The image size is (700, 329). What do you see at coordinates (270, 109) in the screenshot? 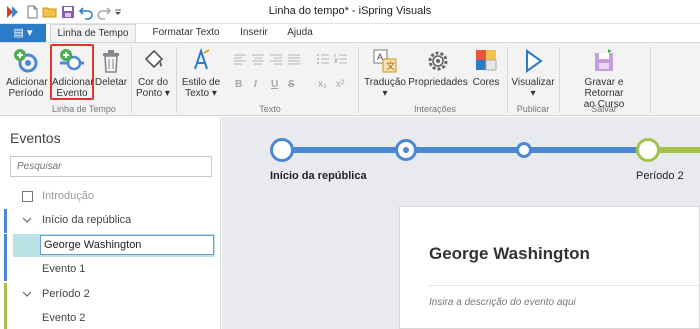
I see `group-label-text: Texto` at bounding box center [270, 109].